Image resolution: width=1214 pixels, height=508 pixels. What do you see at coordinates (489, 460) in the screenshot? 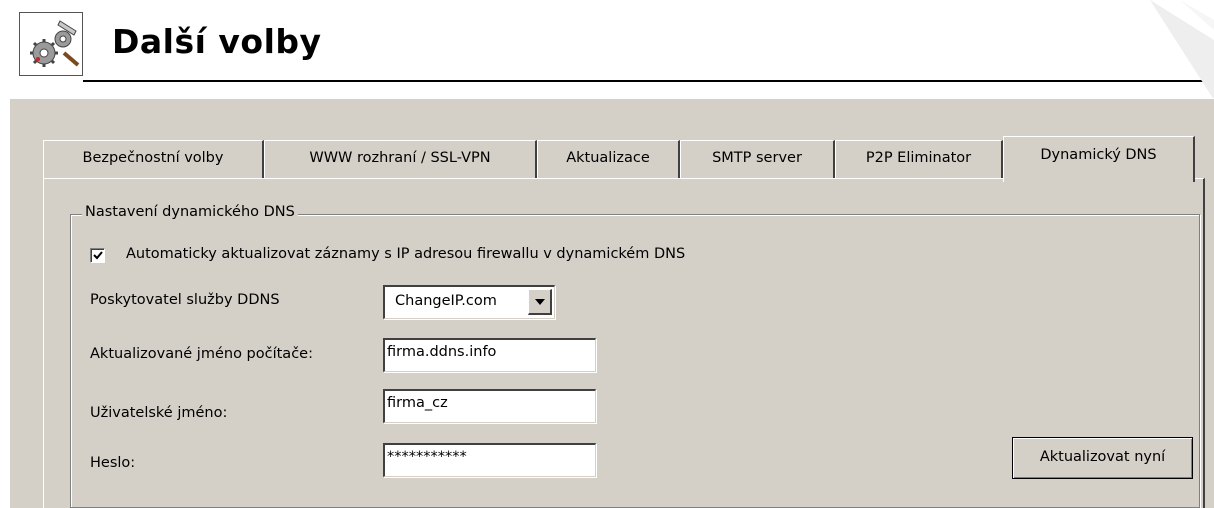
I see `password-input: ***********` at bounding box center [489, 460].